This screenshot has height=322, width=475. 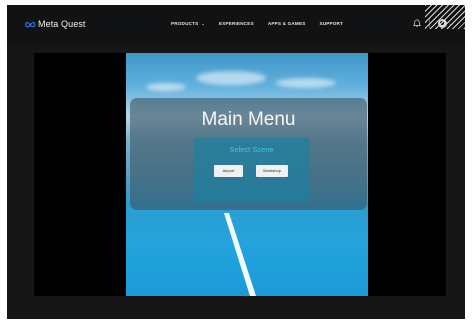 I want to click on nav-link-label: EXPERIENCES, so click(x=236, y=23).